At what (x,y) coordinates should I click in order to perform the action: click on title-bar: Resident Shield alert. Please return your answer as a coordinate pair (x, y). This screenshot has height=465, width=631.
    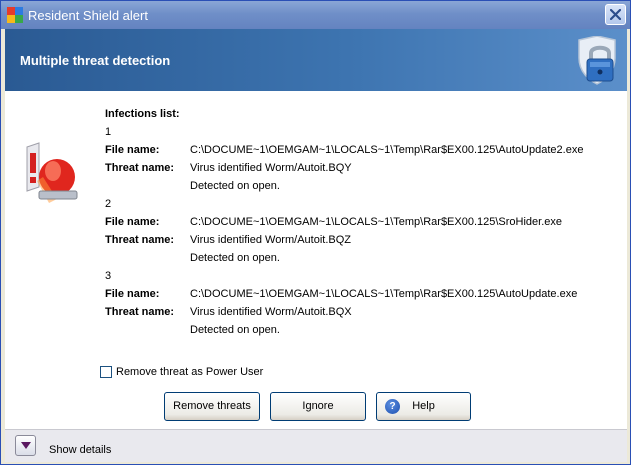
    Looking at the image, I should click on (315, 15).